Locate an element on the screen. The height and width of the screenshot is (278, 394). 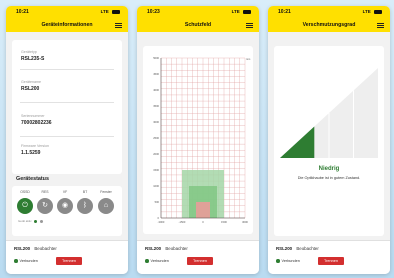
field-device-type: Gerätetyp RSL235-S is located at coordinates (32, 56).